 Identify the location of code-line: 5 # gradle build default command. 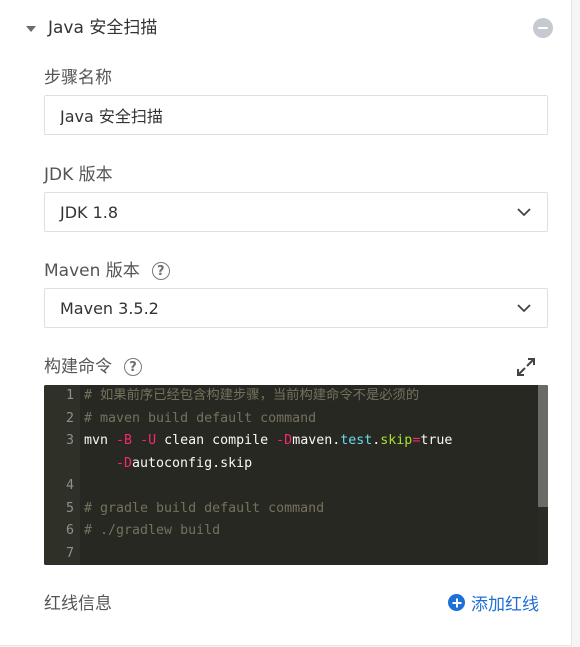
(195, 508).